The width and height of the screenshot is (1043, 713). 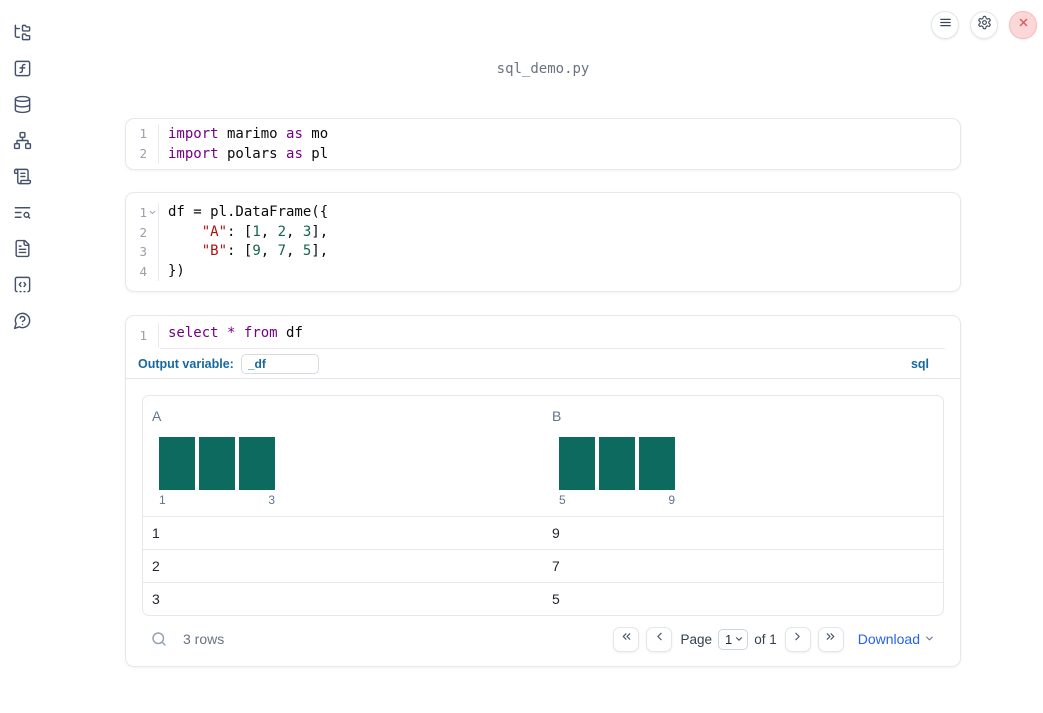 What do you see at coordinates (204, 639) in the screenshot?
I see `row-count: 3 rows` at bounding box center [204, 639].